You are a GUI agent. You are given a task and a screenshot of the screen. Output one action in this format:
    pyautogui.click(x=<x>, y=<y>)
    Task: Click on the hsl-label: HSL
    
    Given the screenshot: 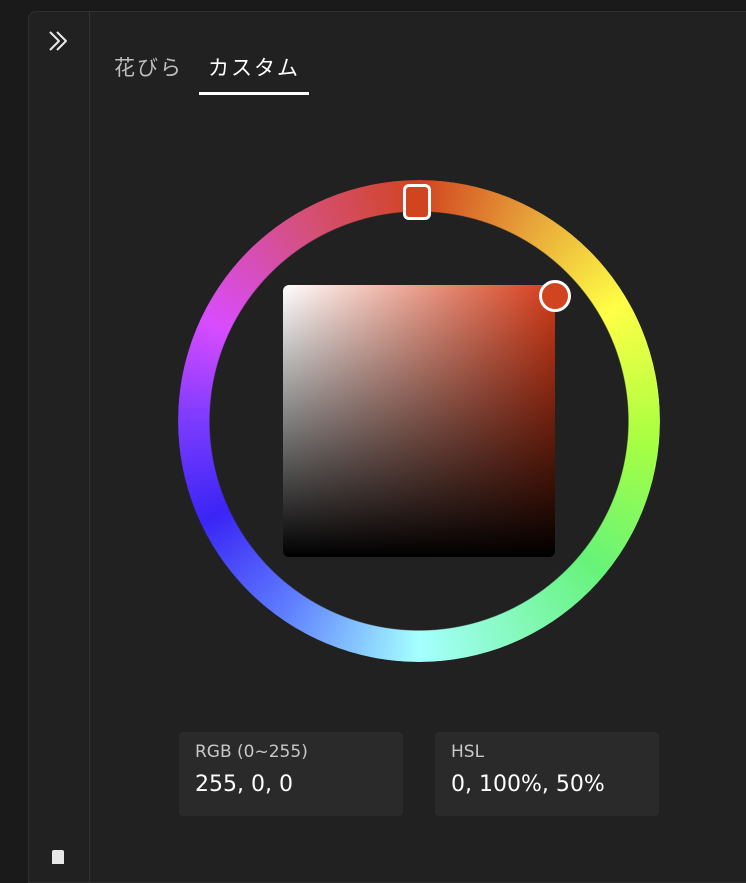 What is the action you would take?
    pyautogui.click(x=468, y=752)
    